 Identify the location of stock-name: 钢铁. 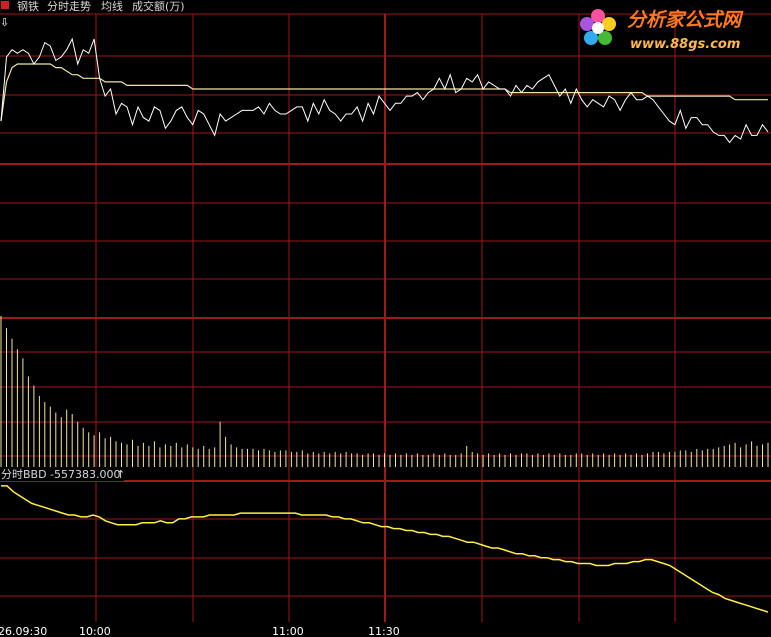
(28, 6).